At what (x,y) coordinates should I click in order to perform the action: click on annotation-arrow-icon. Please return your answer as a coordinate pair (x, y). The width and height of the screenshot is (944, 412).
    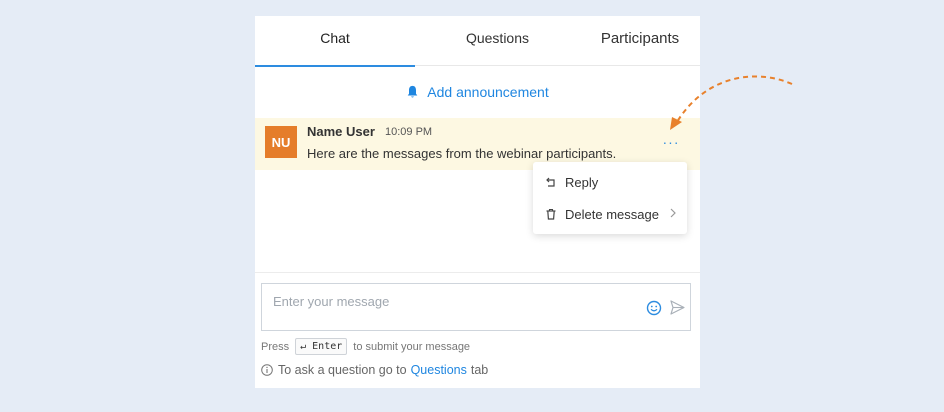
    Looking at the image, I should click on (731, 102).